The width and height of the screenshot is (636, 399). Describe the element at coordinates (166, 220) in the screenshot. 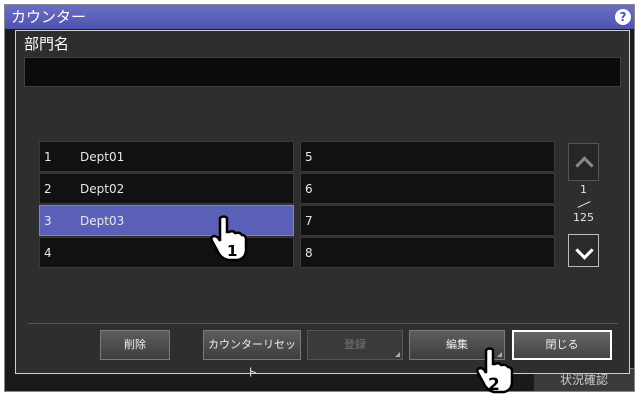

I see `list-item-selected: 3 Dept03` at that location.